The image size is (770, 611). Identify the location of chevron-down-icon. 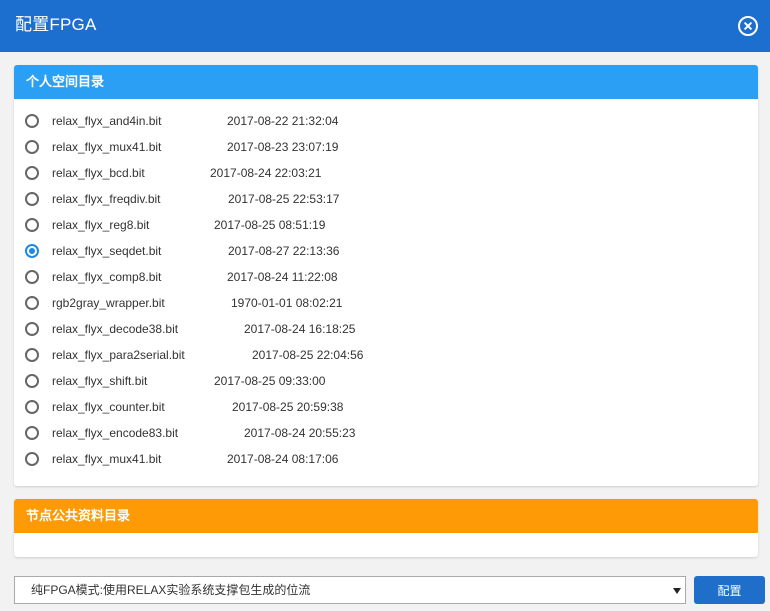
(677, 591).